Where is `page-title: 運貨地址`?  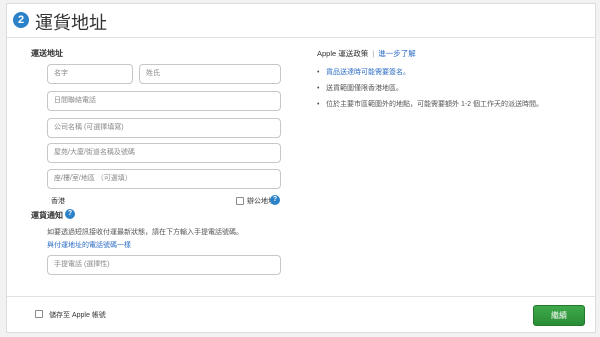 page-title: 運貨地址 is located at coordinates (71, 23).